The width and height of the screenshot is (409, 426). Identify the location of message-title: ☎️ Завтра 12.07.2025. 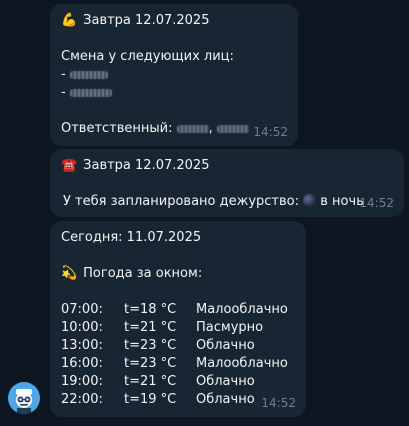
(135, 165).